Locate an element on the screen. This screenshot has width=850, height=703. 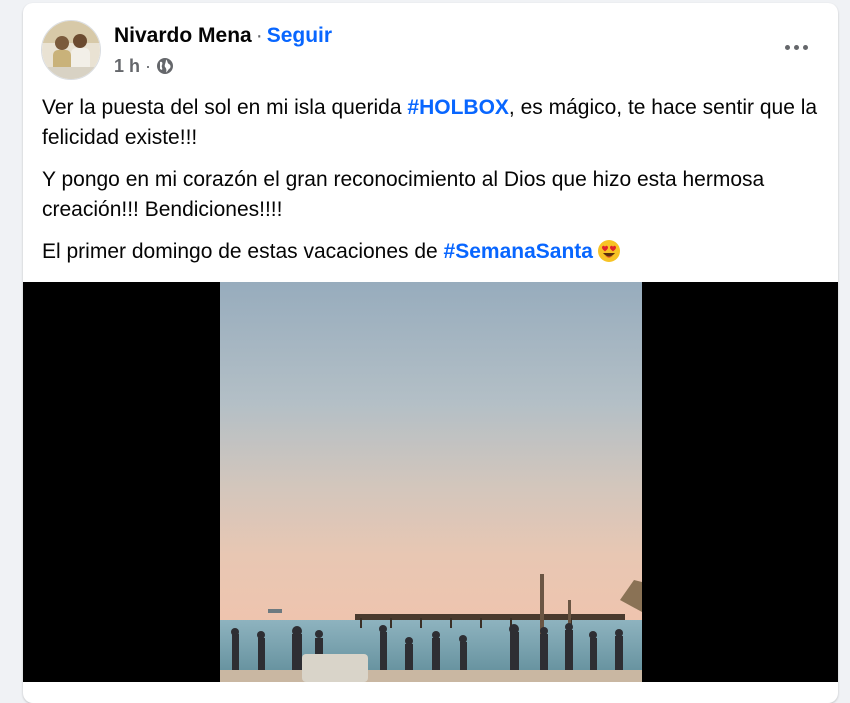
more-options-button is located at coordinates (796, 47).